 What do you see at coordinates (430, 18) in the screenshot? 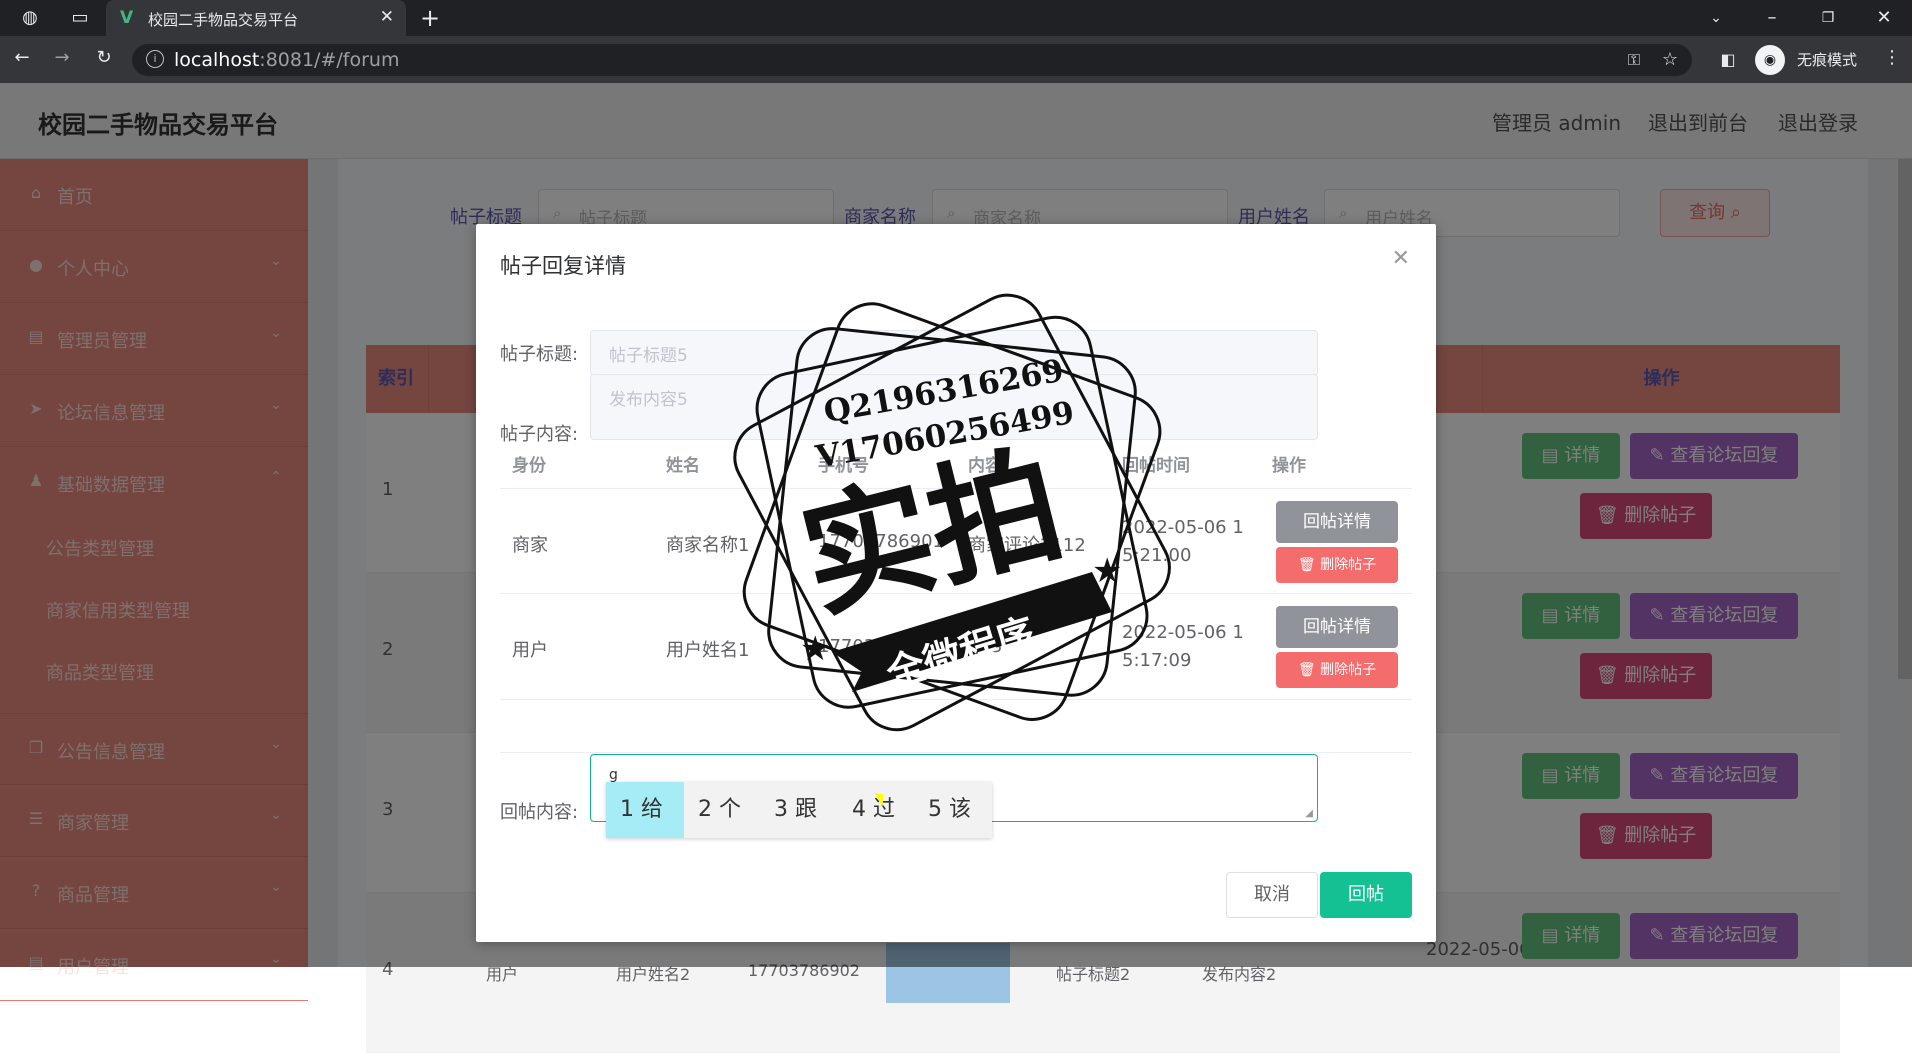
I see `new-tab-icon: +` at bounding box center [430, 18].